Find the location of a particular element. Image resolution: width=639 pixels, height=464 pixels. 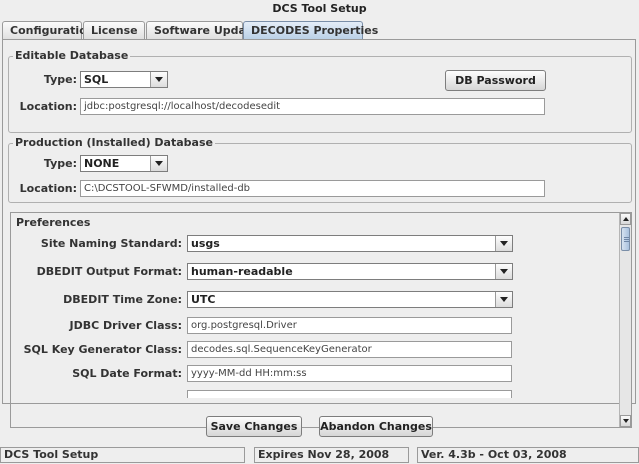

editable-type-select: SQL is located at coordinates (124, 79).